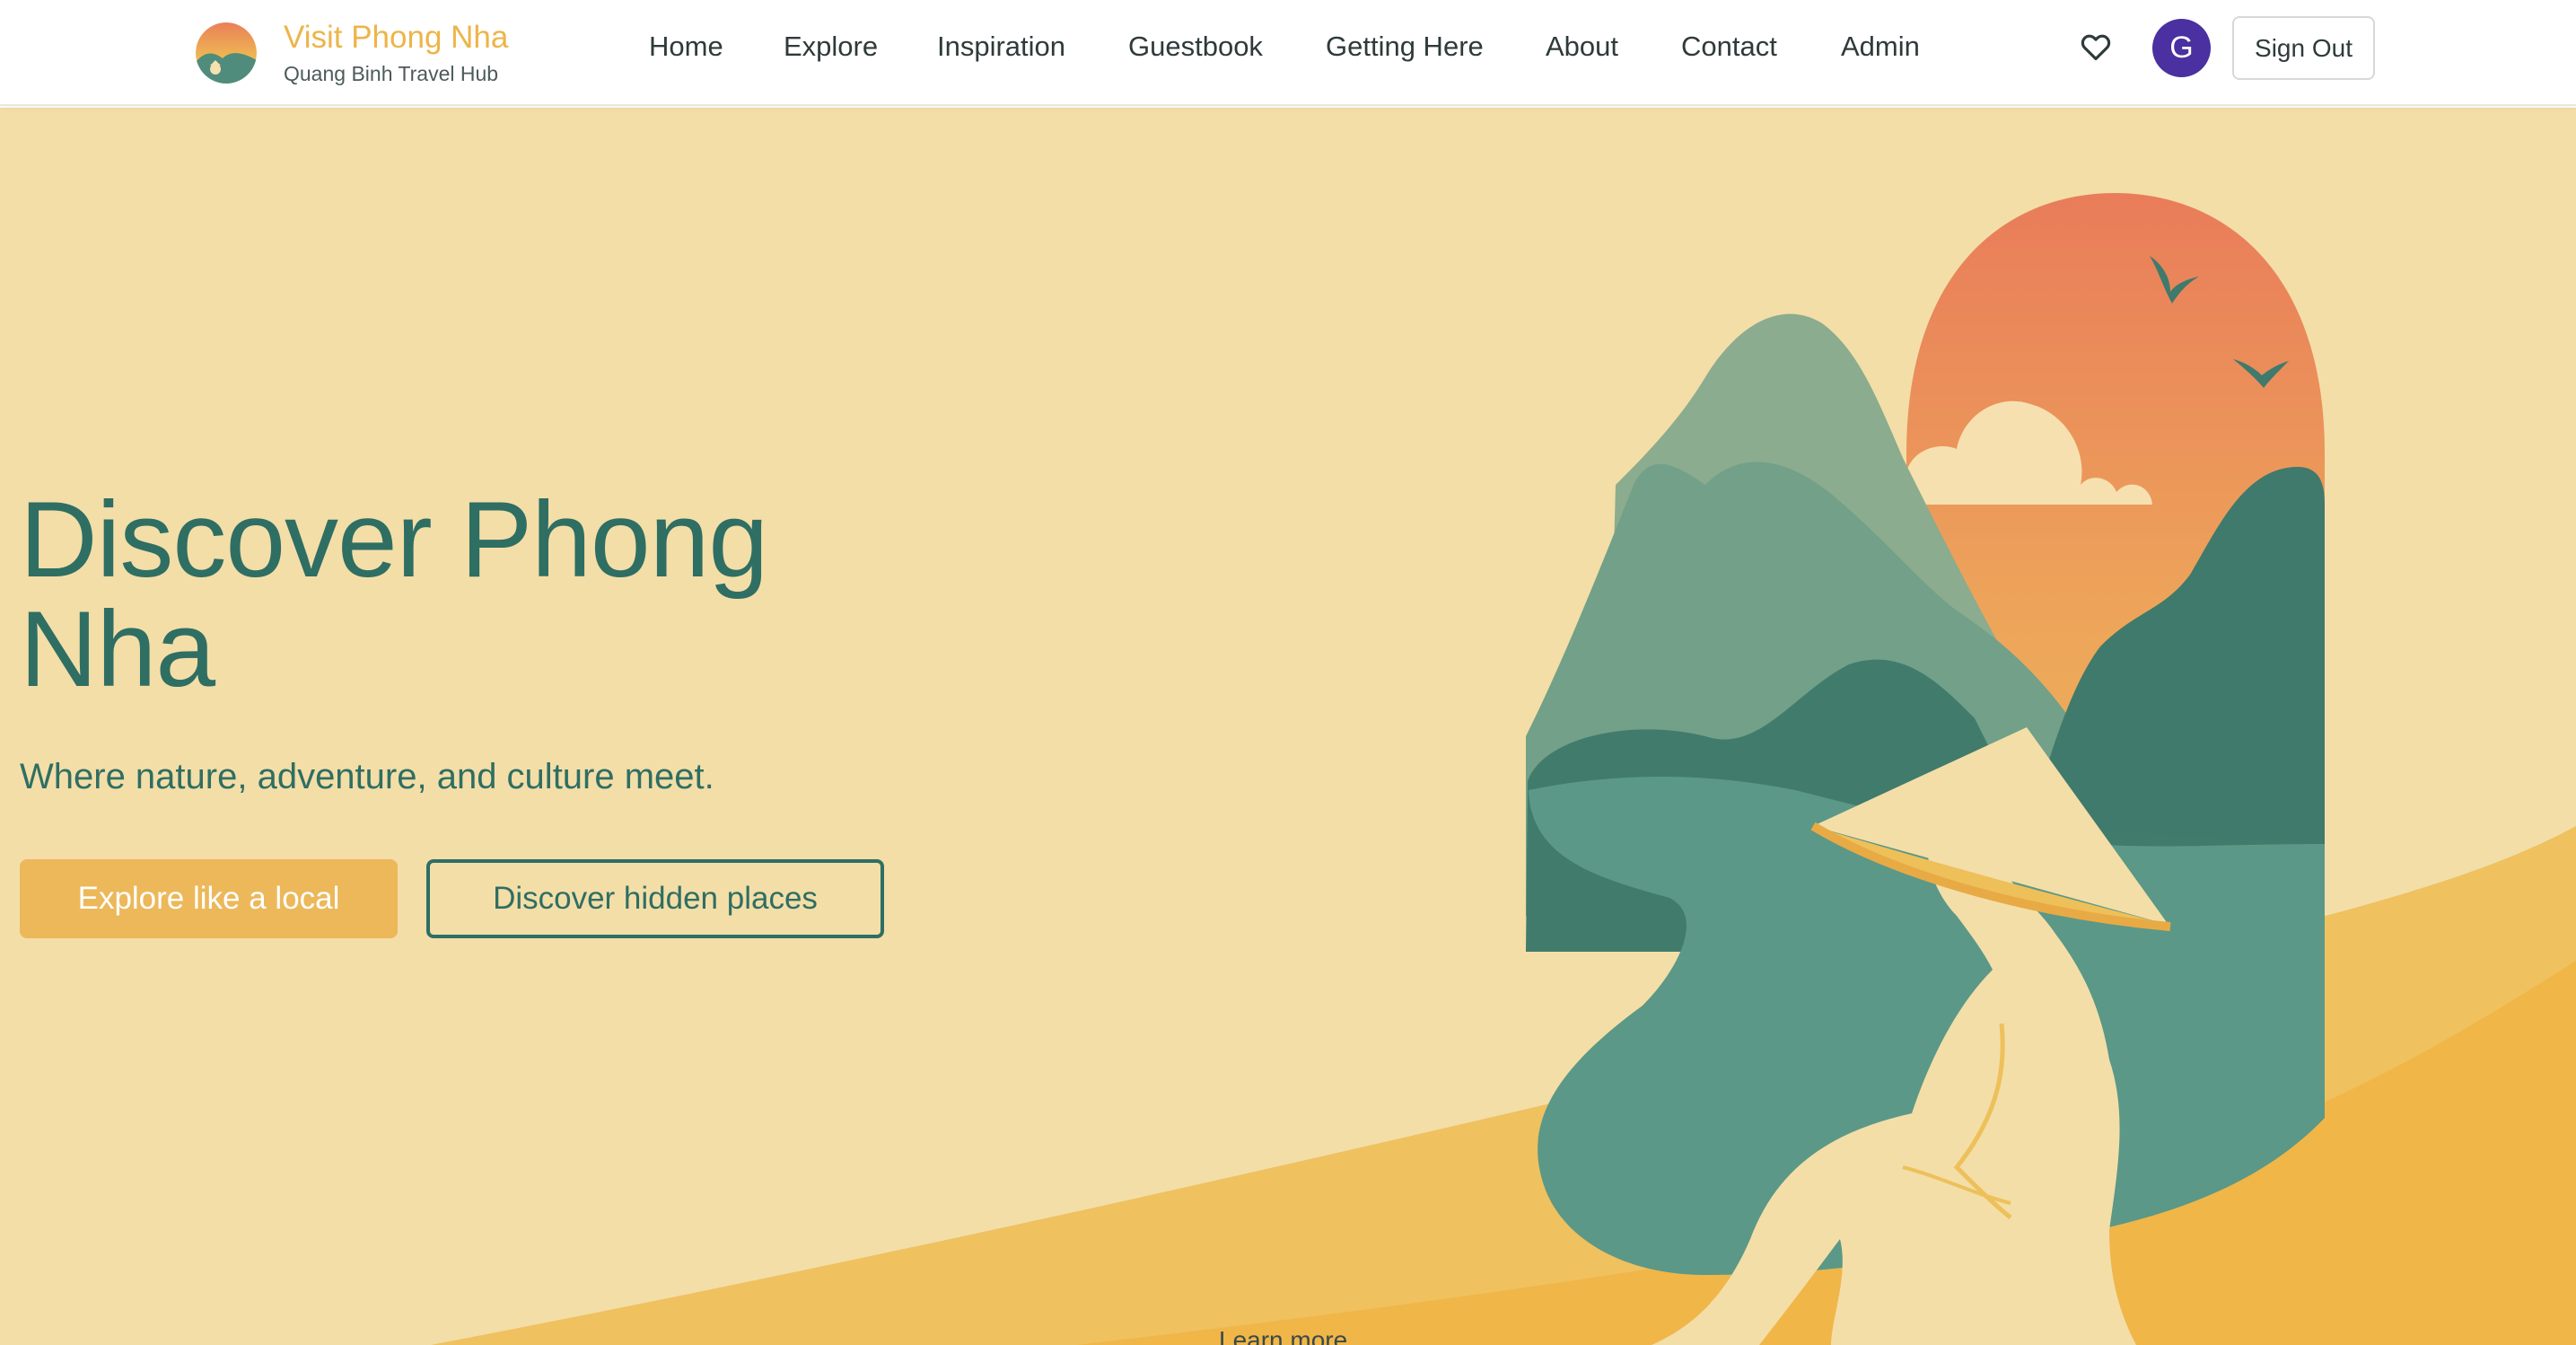  Describe the element at coordinates (686, 47) in the screenshot. I see `nav-home: Home` at that location.